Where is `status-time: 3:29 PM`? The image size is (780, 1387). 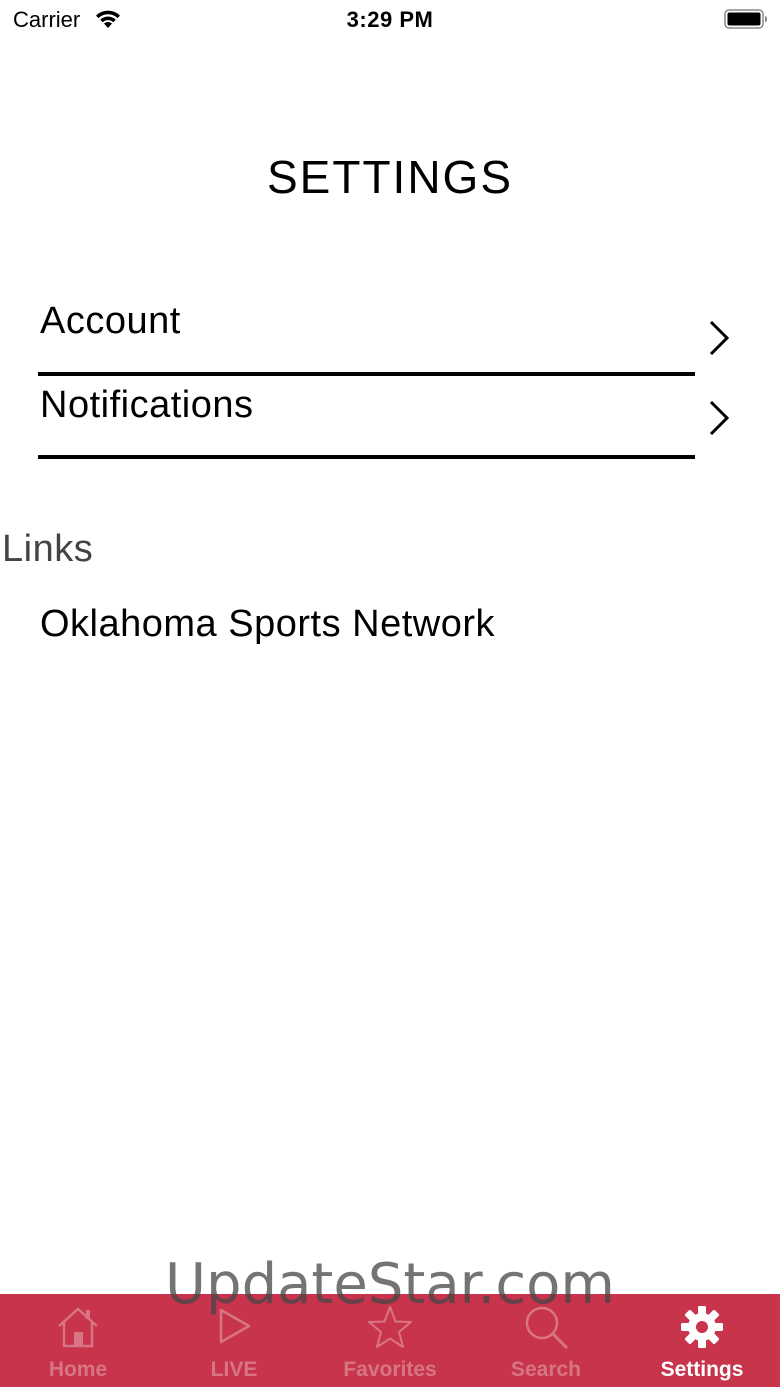
status-time: 3:29 PM is located at coordinates (390, 19).